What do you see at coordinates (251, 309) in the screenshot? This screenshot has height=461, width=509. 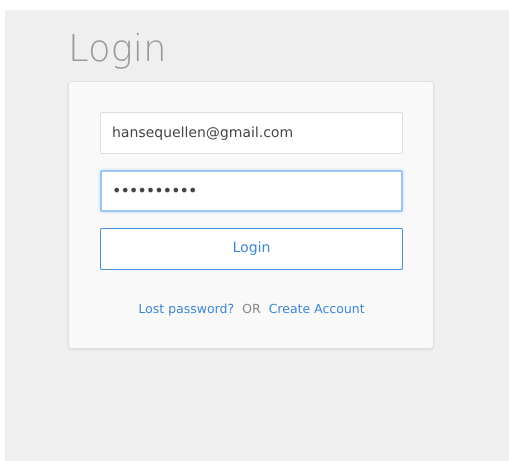 I see `separator-text: OR` at bounding box center [251, 309].